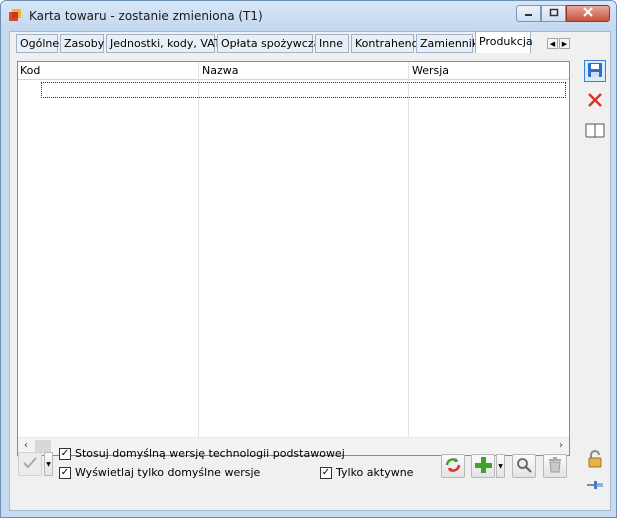 This screenshot has height=518, width=617. Describe the element at coordinates (163, 43) in the screenshot. I see `tab-jednostki: Jednostki, kody, VAT` at that location.